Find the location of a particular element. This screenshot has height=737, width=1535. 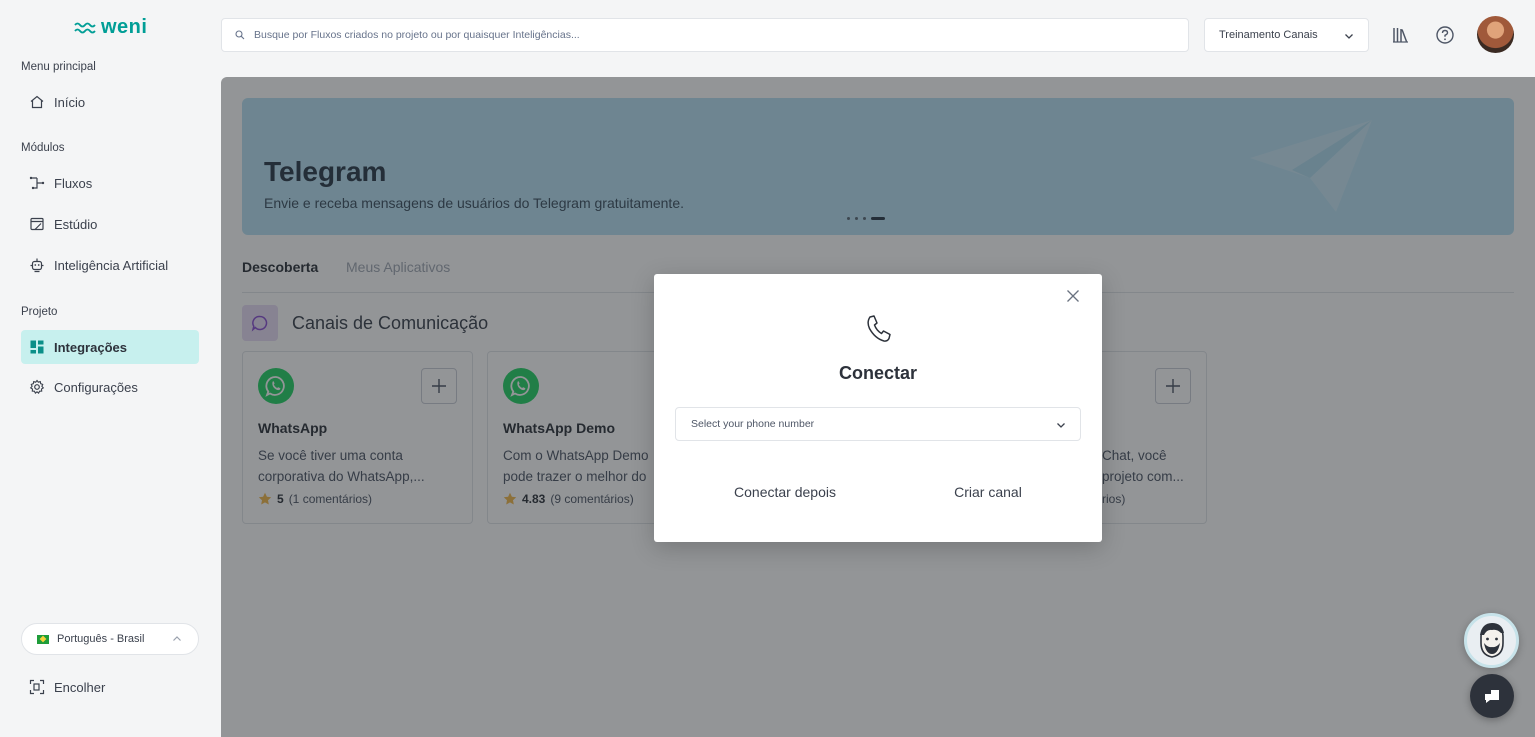

bot-avatar is located at coordinates (1491, 640).